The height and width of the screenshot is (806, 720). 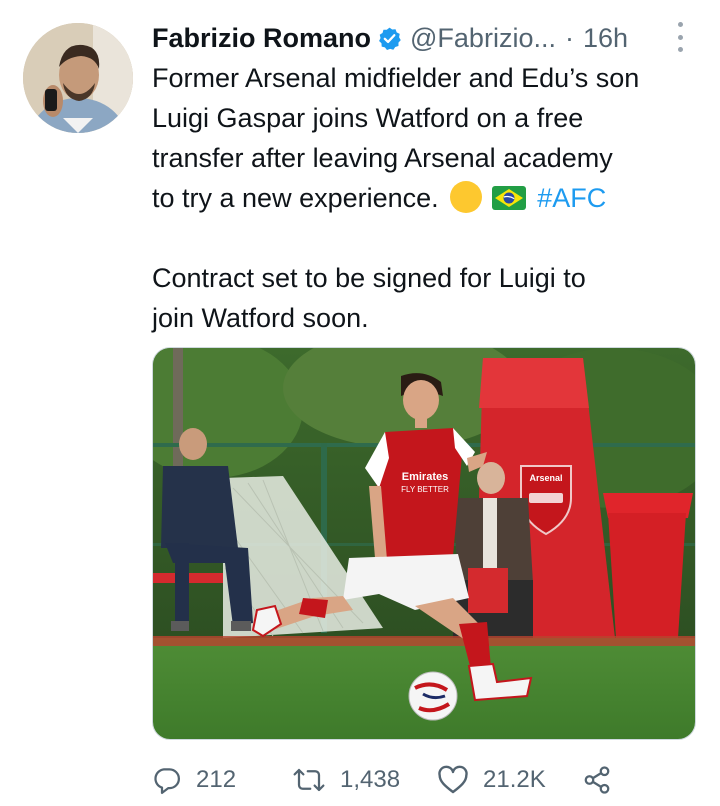 I want to click on reply-button: 212, so click(x=222, y=780).